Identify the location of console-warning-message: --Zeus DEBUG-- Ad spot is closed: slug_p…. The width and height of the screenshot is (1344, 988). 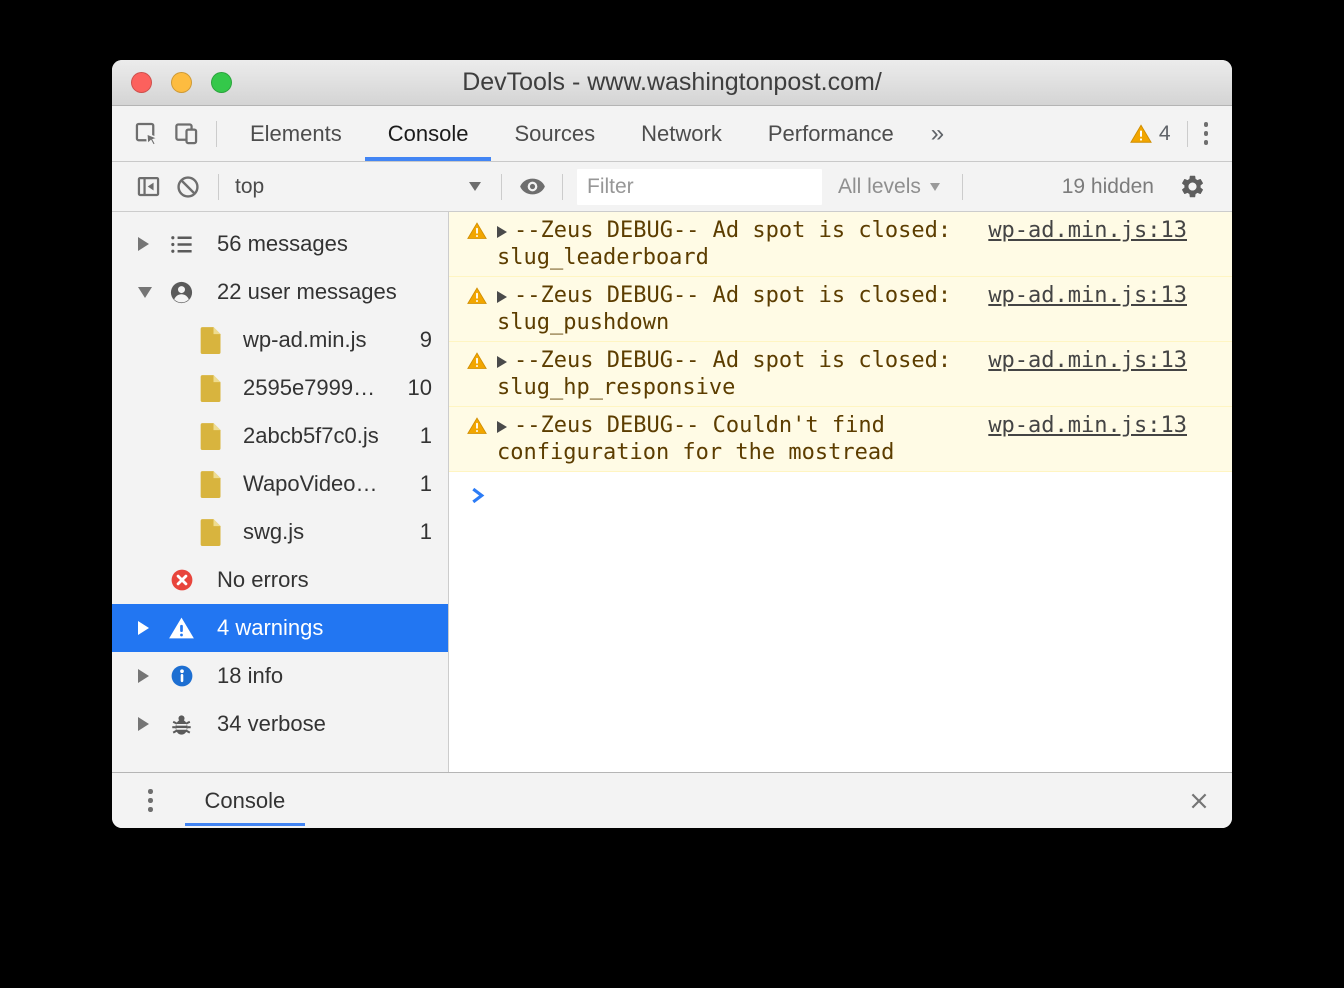
(840, 309).